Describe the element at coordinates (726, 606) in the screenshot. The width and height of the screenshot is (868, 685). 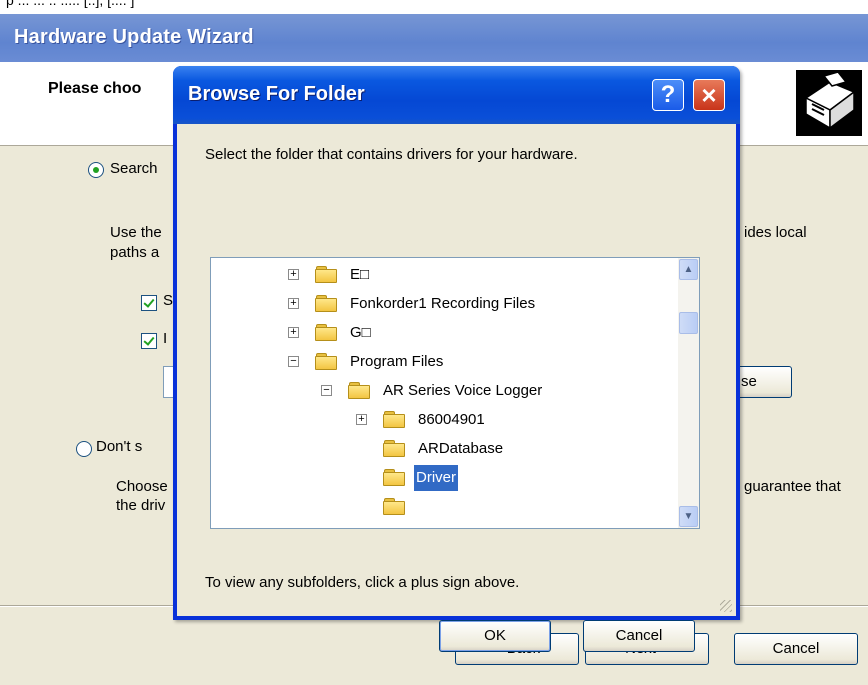
I see `resize-grip-icon` at that location.